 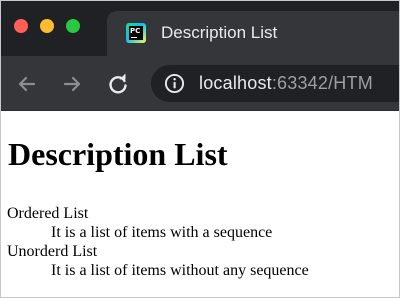 I want to click on arrow-right-icon, so click(x=72, y=84).